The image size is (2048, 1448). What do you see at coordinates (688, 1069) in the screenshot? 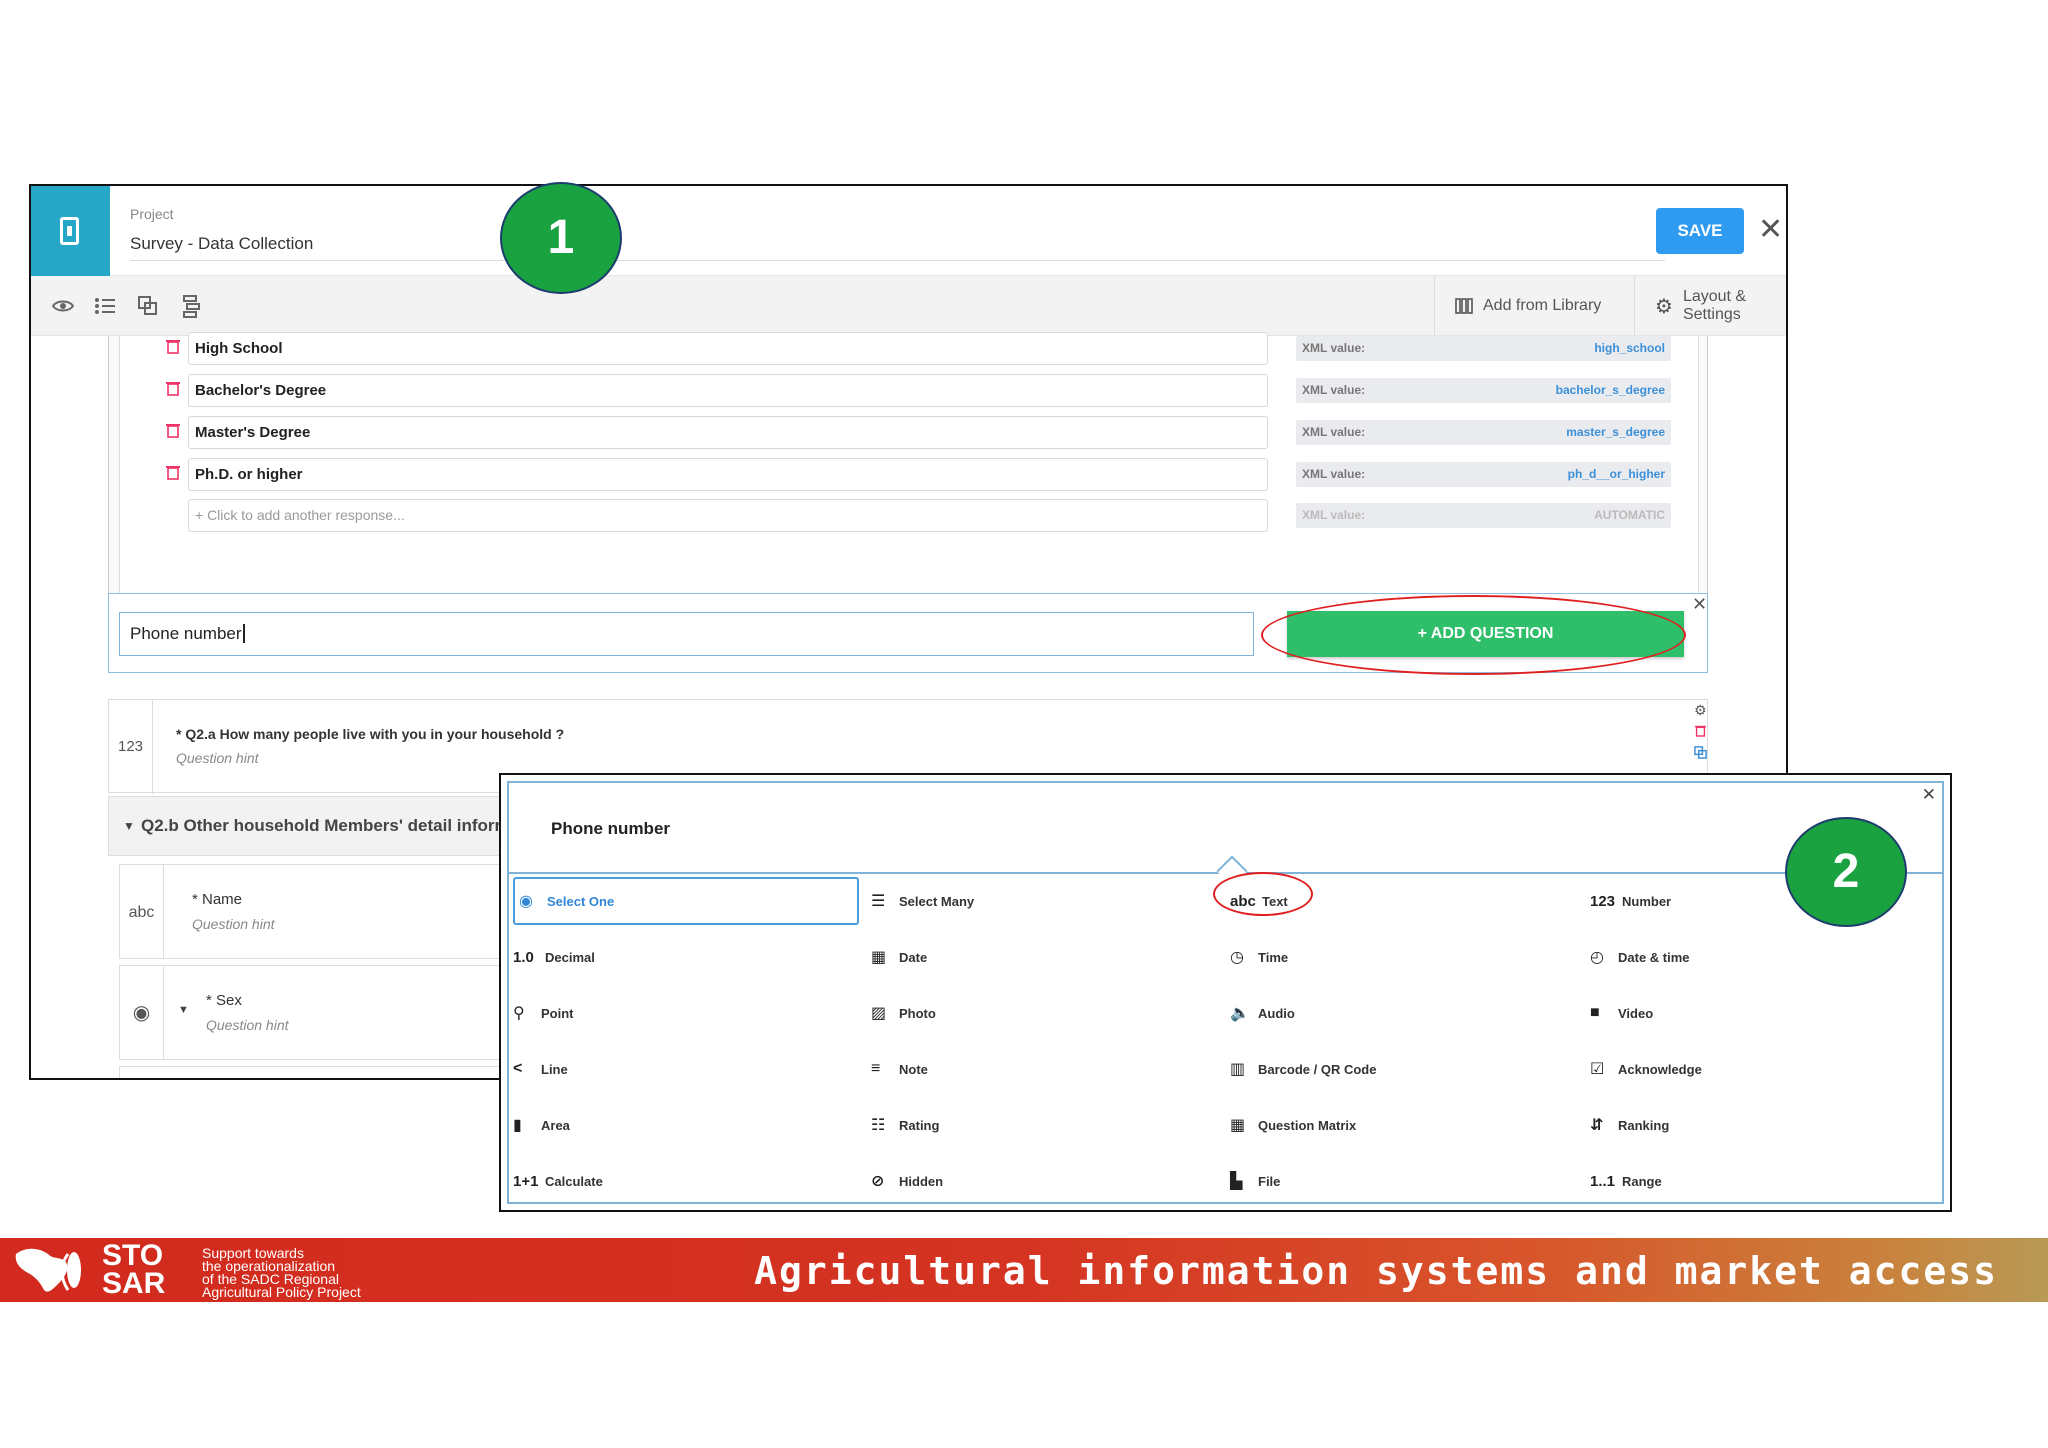
I see `type-option-line: < Line` at bounding box center [688, 1069].